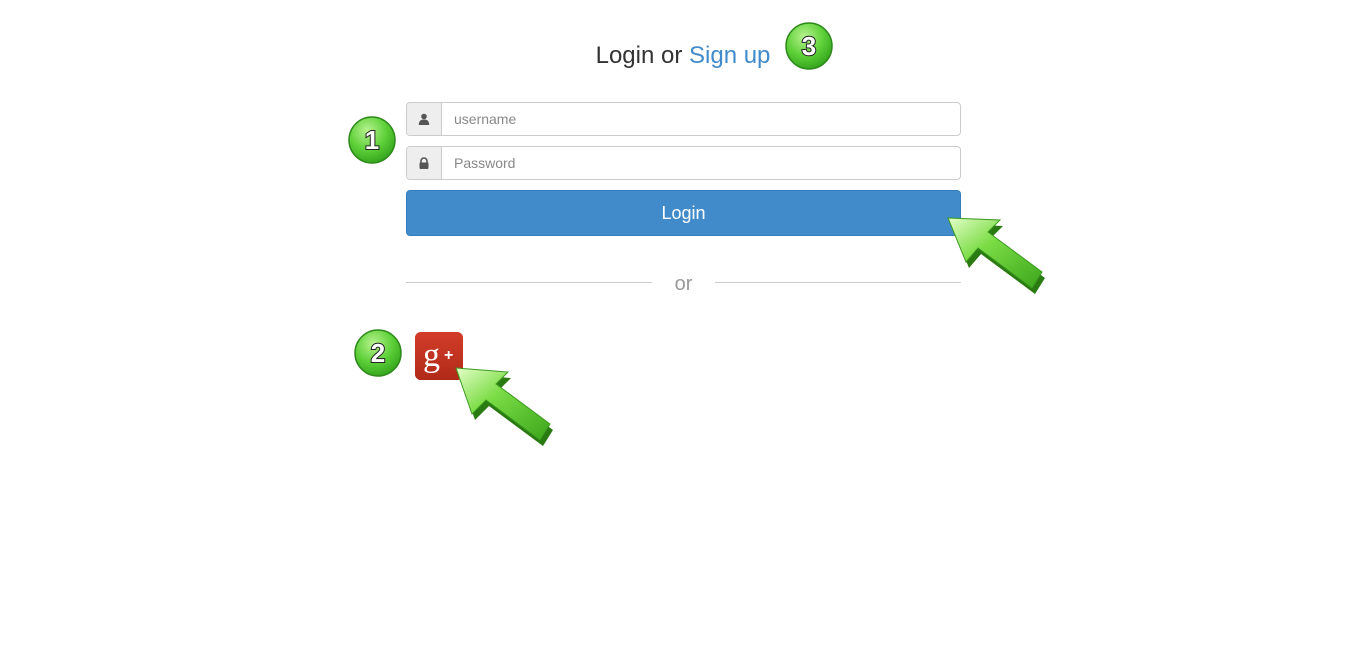 The width and height of the screenshot is (1366, 657). I want to click on separator-text: or, so click(683, 284).